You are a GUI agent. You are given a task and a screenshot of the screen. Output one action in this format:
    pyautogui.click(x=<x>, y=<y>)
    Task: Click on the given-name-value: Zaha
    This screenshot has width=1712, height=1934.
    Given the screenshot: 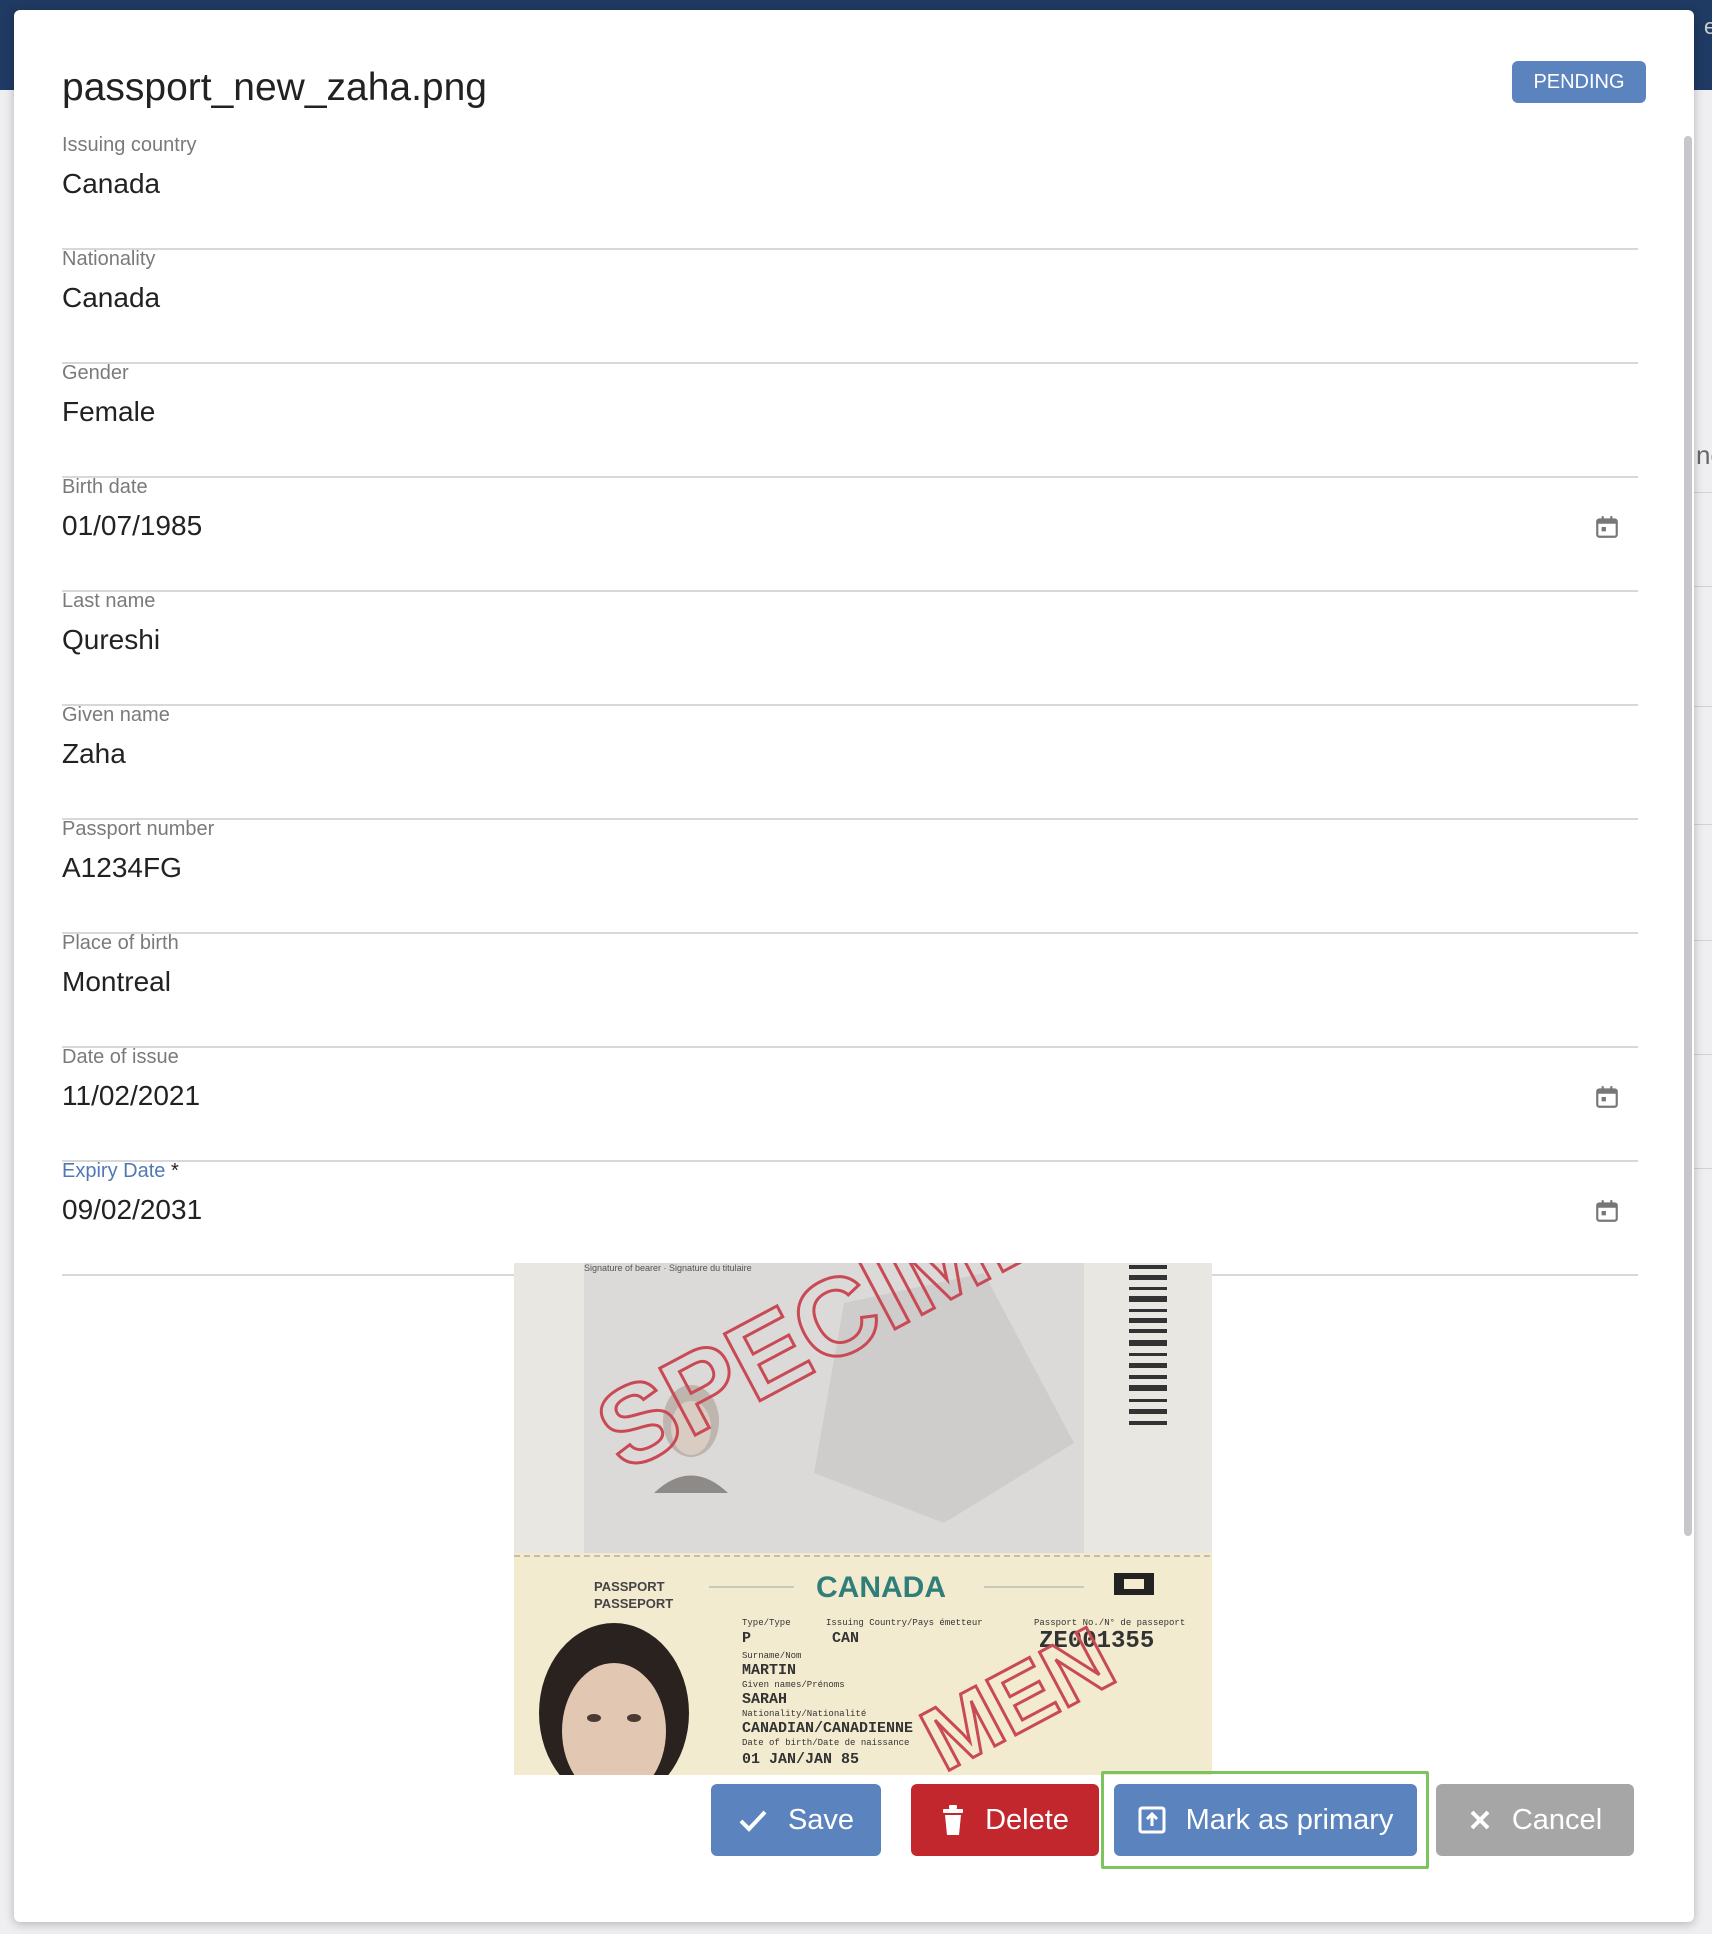 What is the action you would take?
    pyautogui.click(x=94, y=754)
    